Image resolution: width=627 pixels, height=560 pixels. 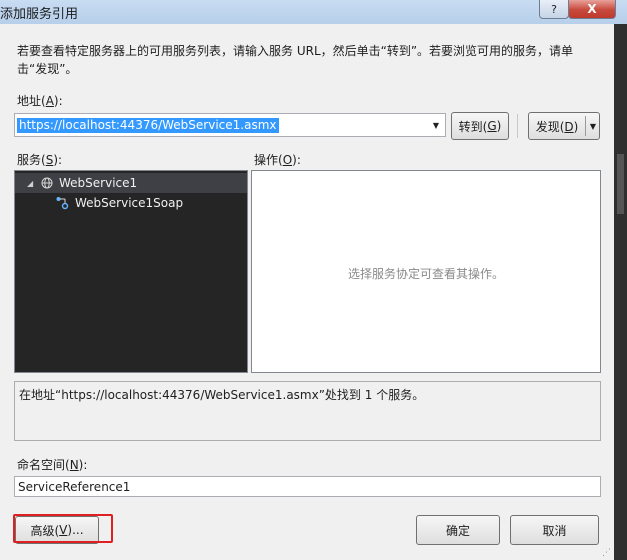 What do you see at coordinates (554, 530) in the screenshot?
I see `cancel-button: 取消` at bounding box center [554, 530].